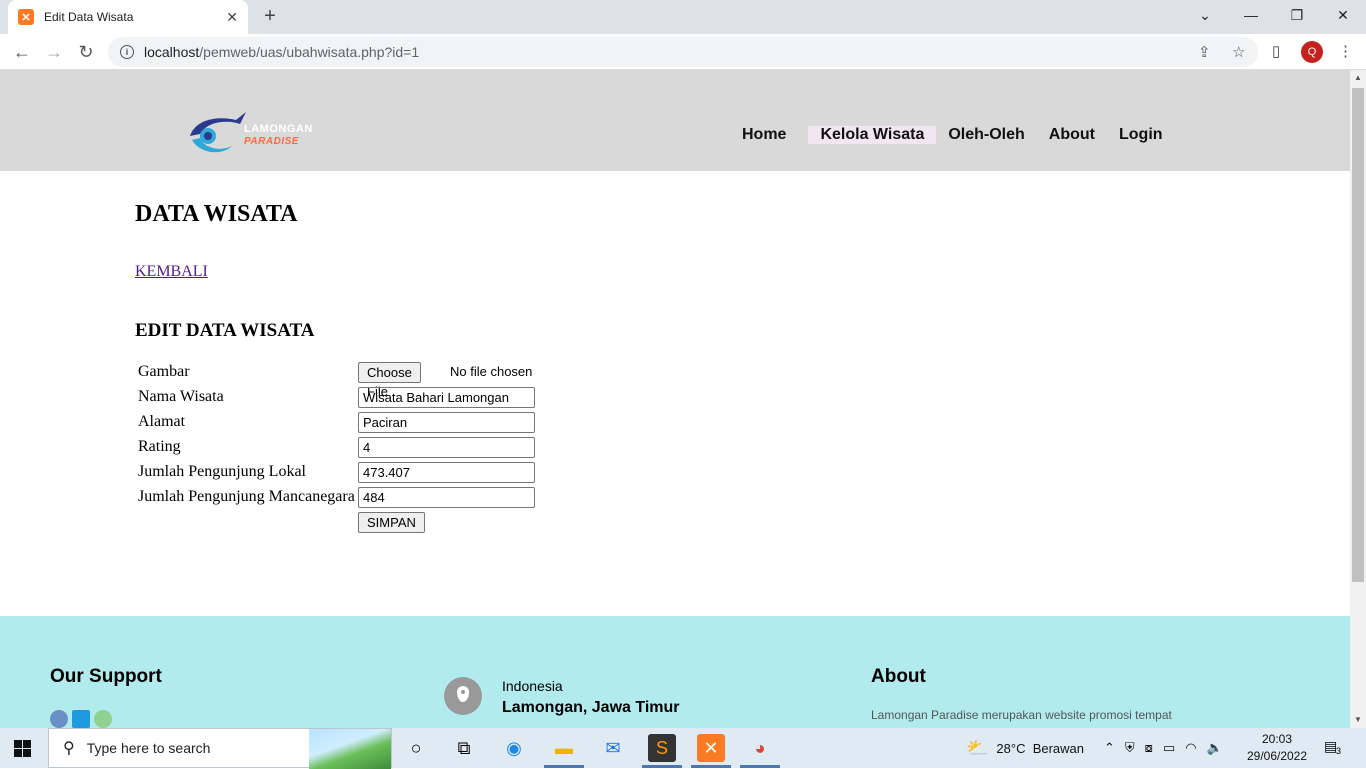  I want to click on logo-text-paradise: PARADISE, so click(271, 141).